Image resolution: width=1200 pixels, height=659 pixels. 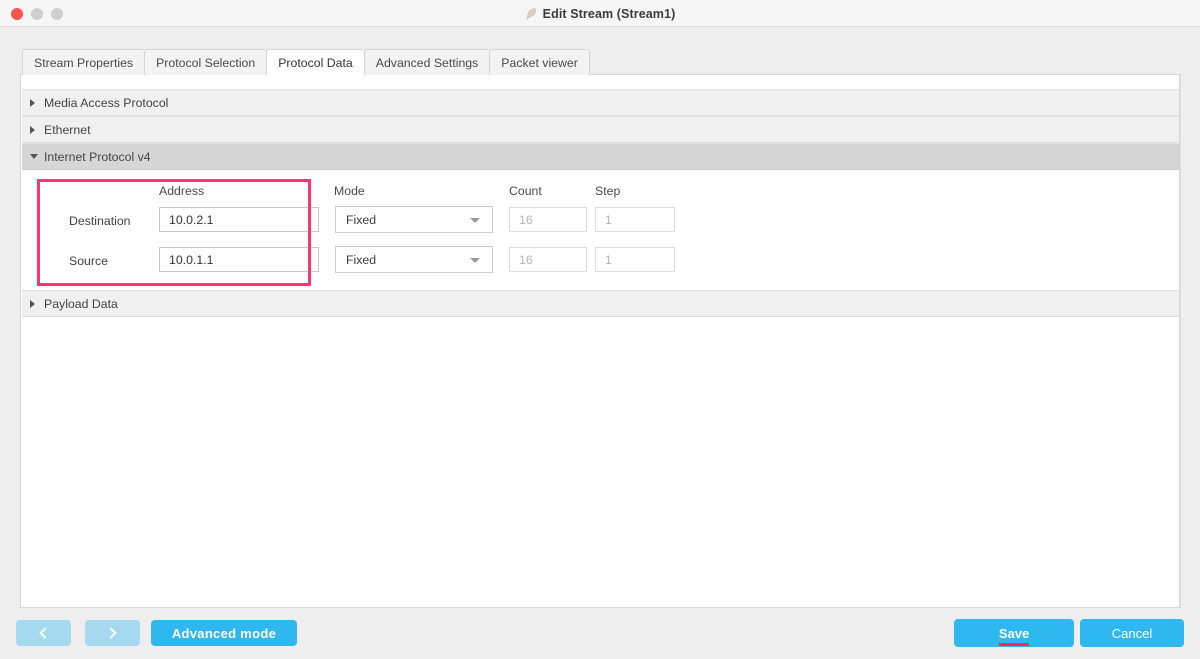 I want to click on accordion-label-ethernet: Ethernet, so click(x=67, y=129).